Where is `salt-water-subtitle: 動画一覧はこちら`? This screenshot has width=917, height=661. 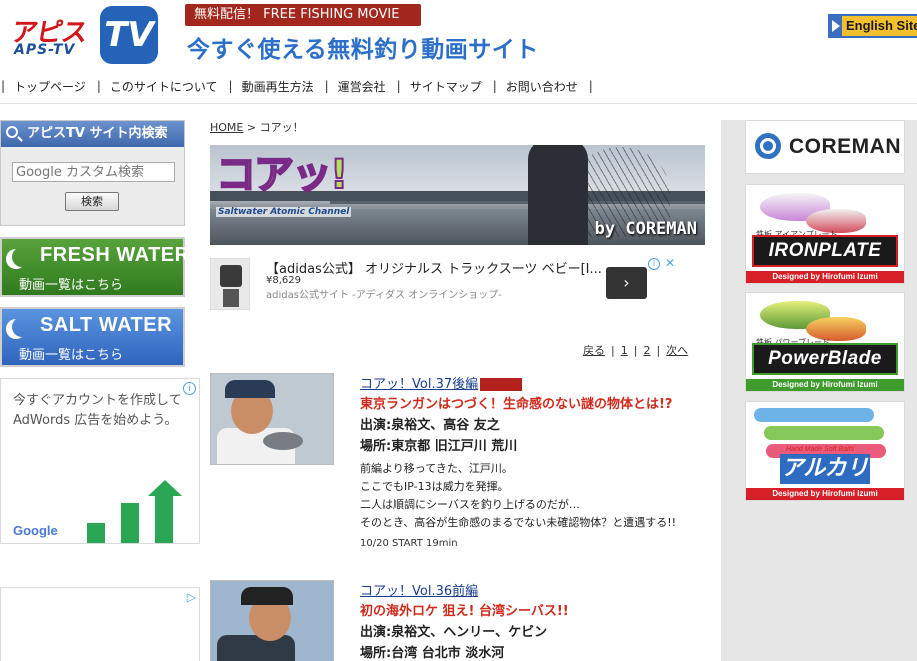
salt-water-subtitle: 動画一覧はこちら is located at coordinates (71, 355).